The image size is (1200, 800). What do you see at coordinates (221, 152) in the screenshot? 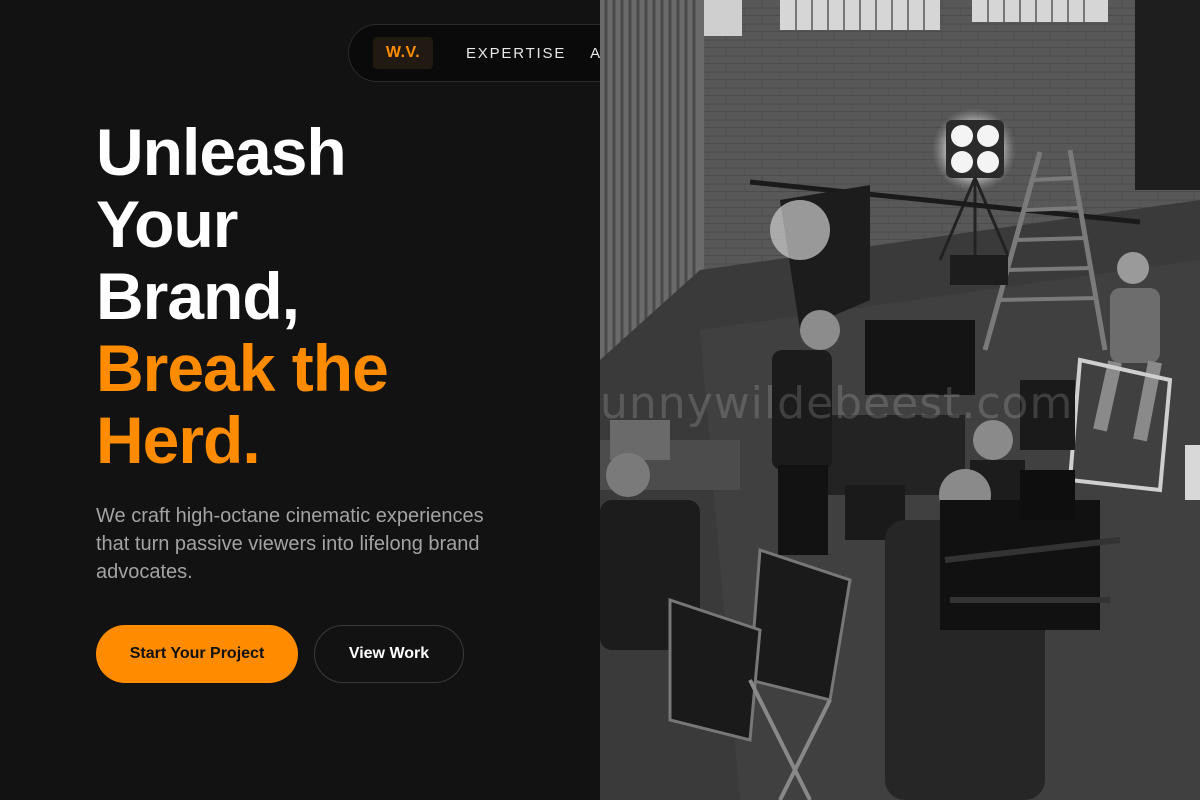
I see `headline-line: Unleash` at bounding box center [221, 152].